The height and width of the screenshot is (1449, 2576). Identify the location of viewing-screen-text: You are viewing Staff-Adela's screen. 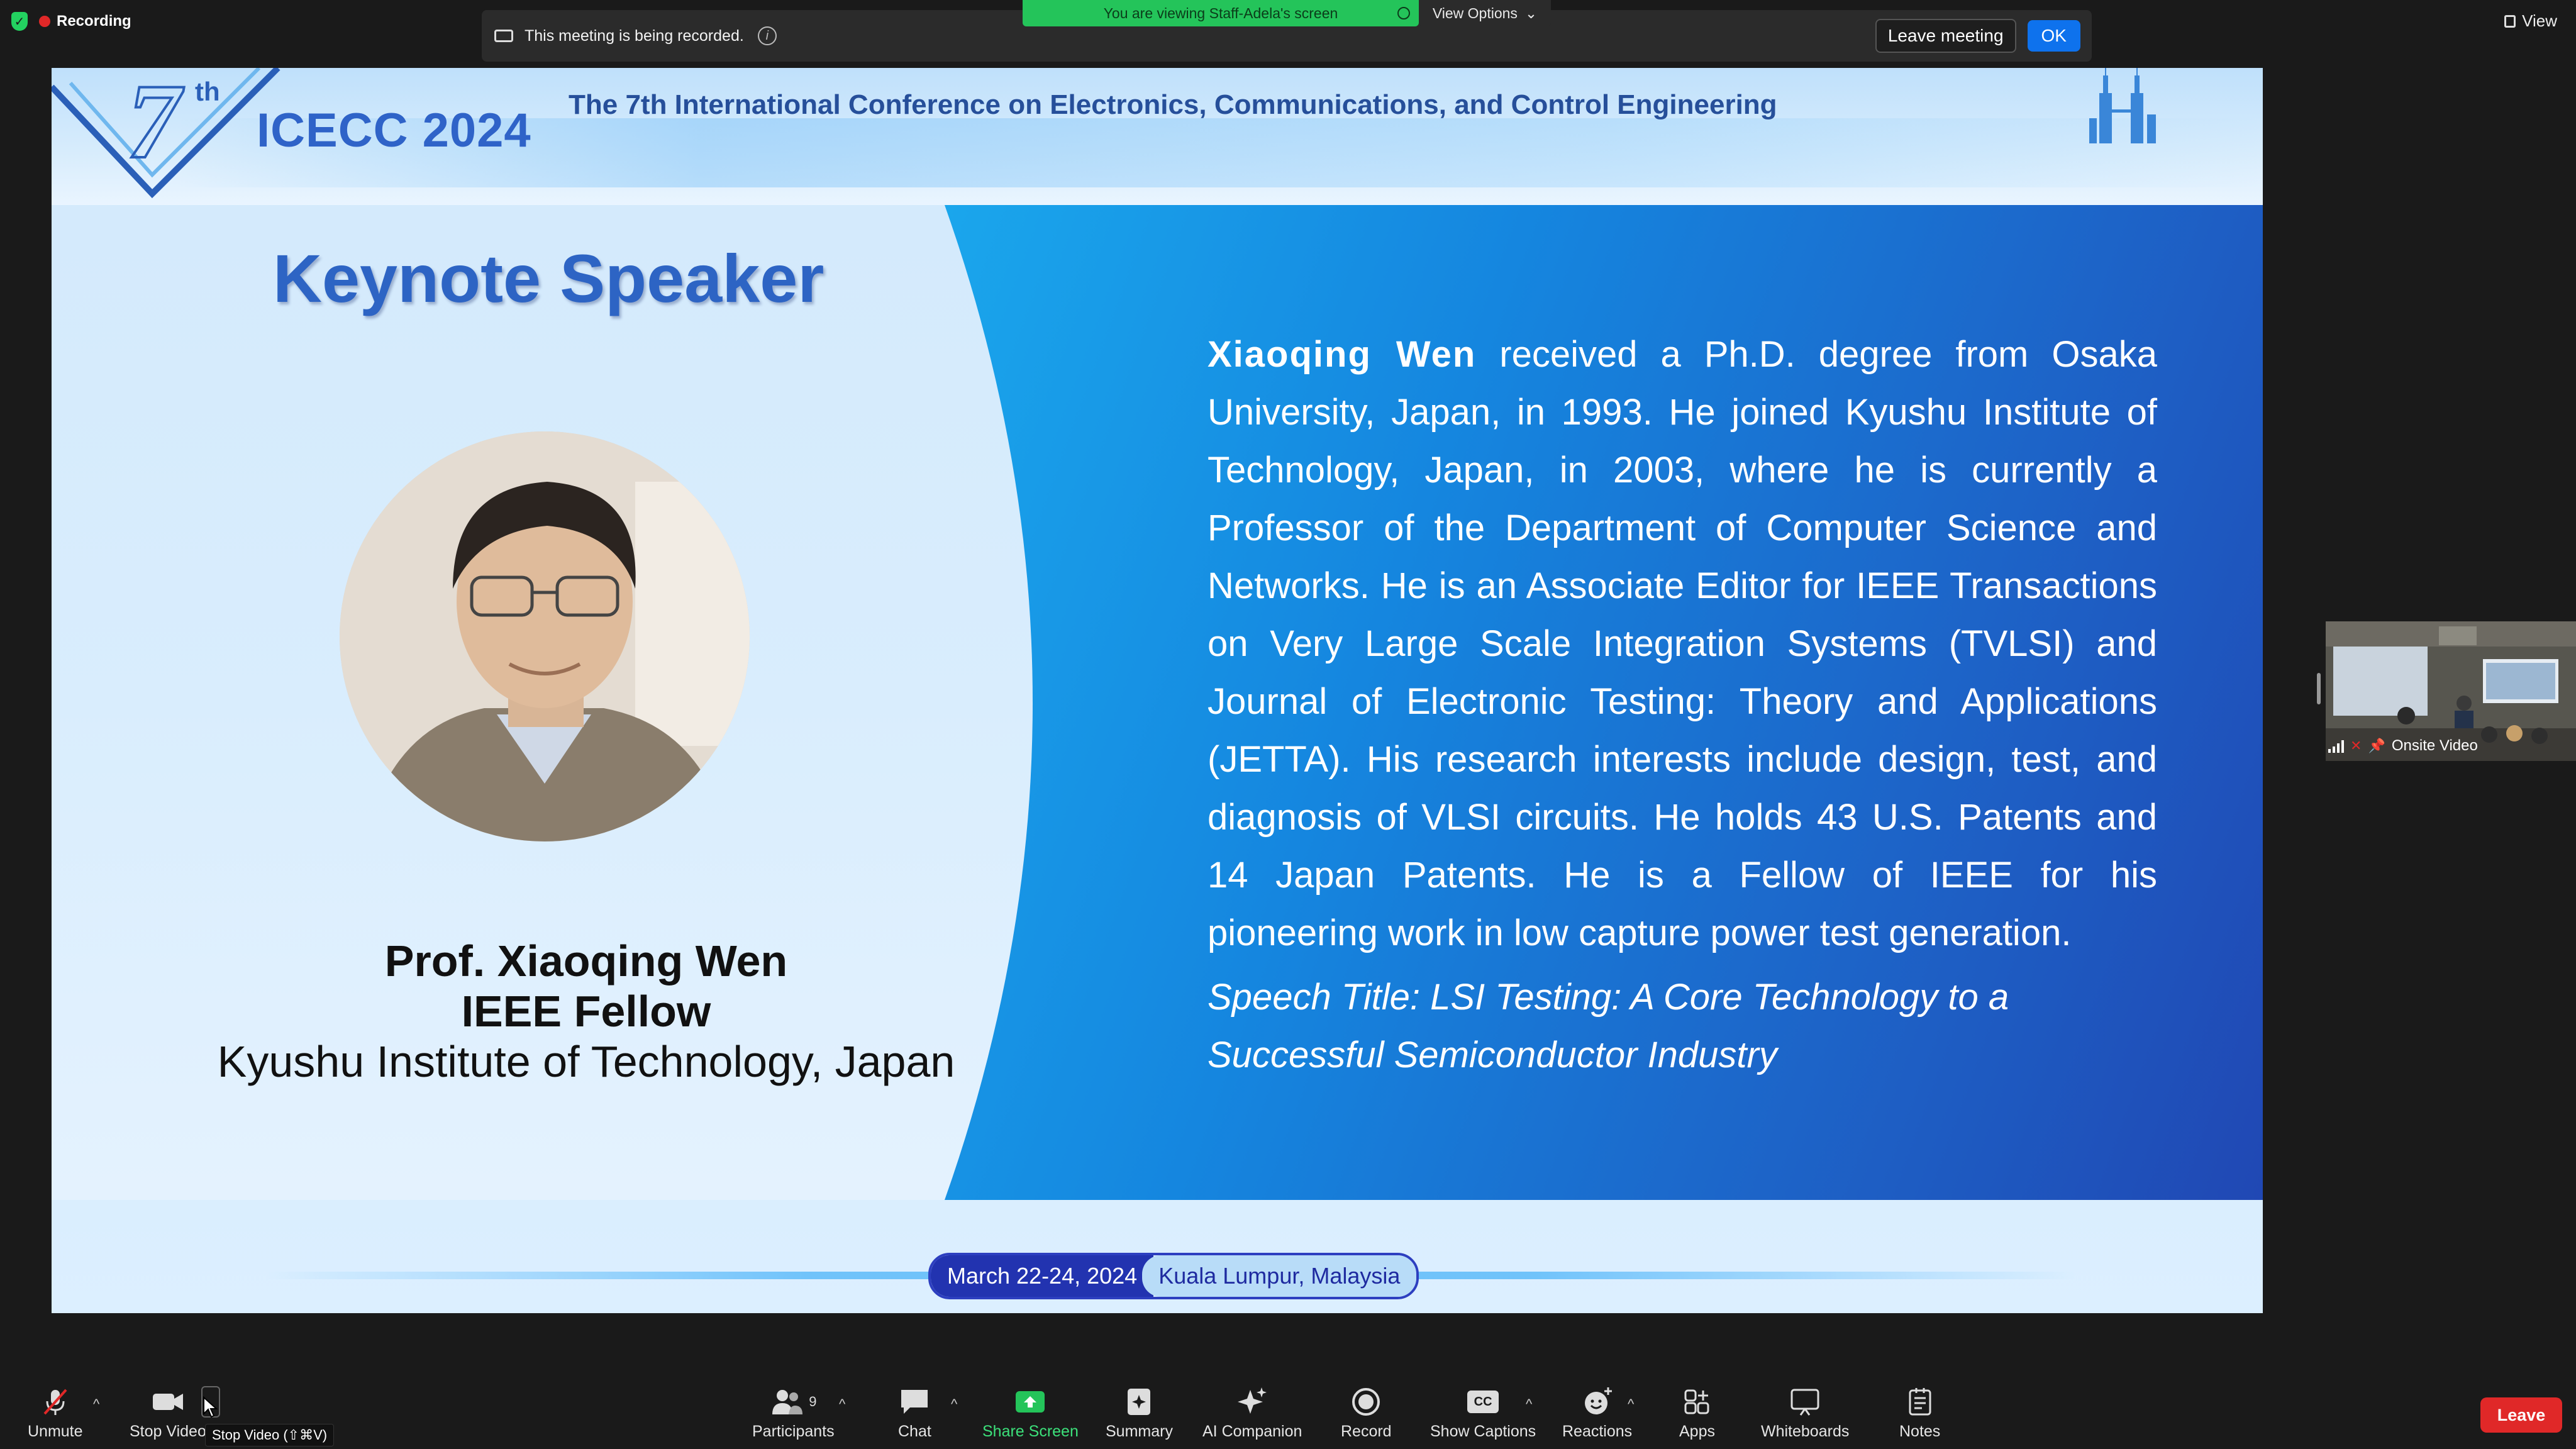
(1220, 12).